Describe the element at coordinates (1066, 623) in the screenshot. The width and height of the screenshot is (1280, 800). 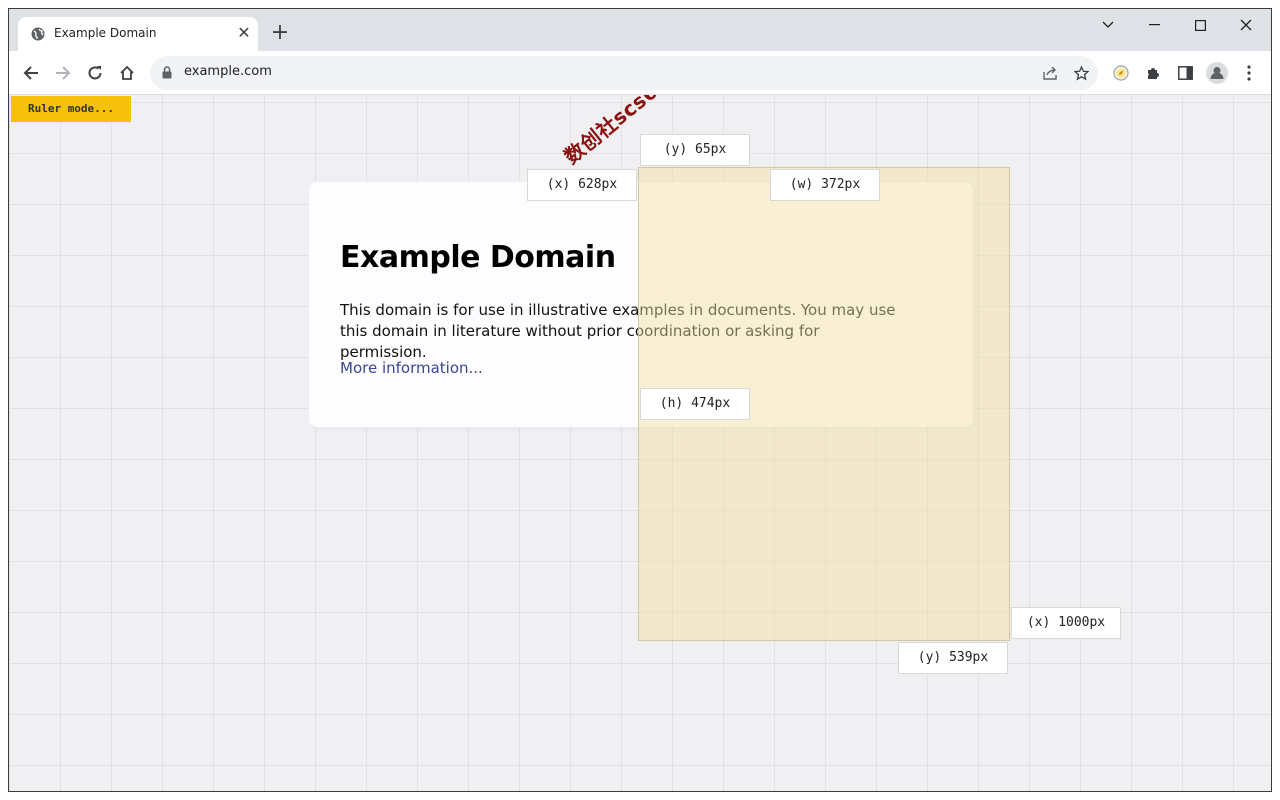
I see `measure-tag-right-x: (x) 1000px` at that location.